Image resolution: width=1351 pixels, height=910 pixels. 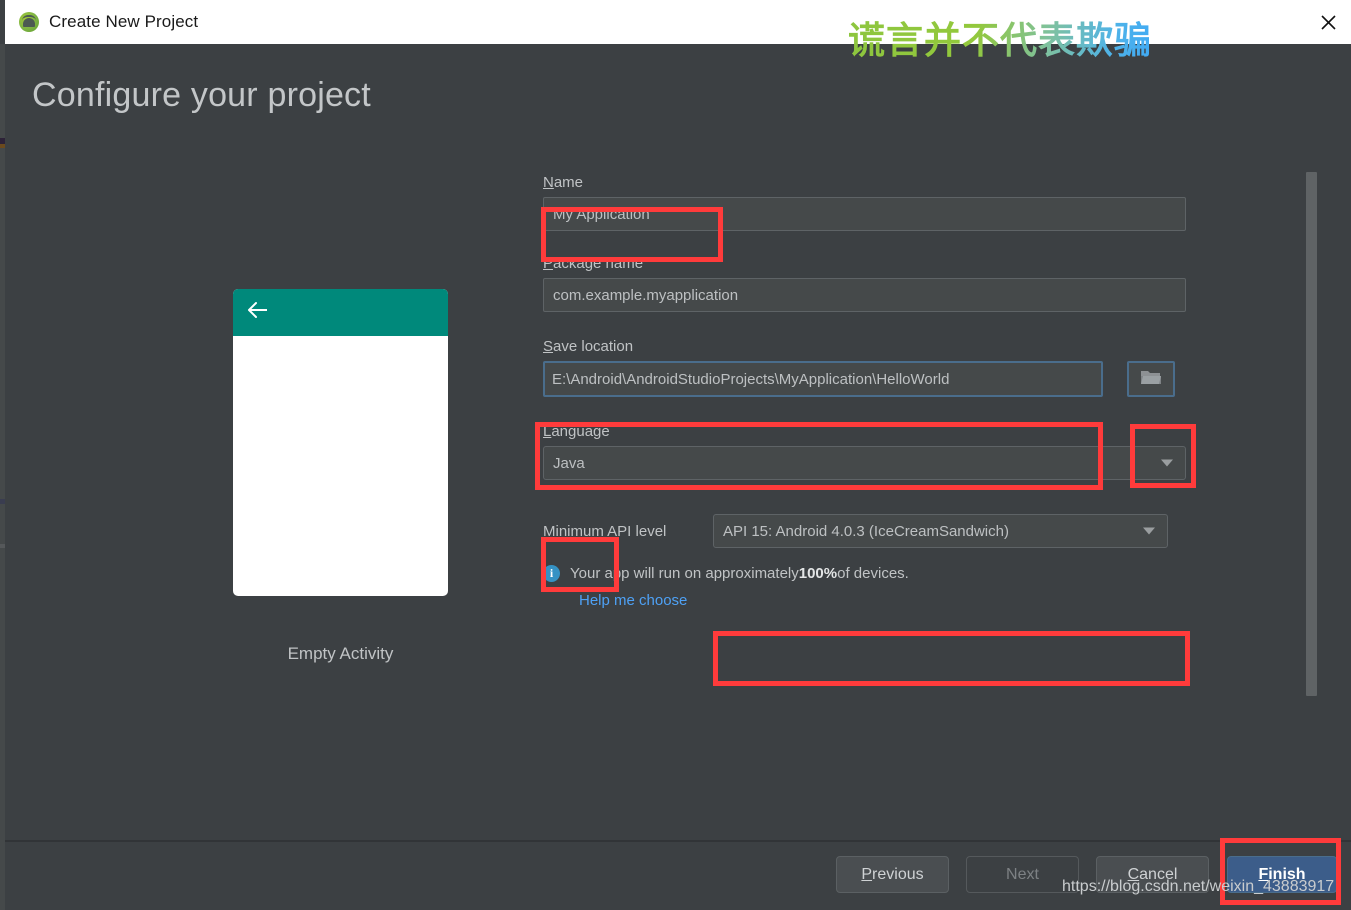 What do you see at coordinates (1282, 874) in the screenshot?
I see `finish-button: Finish` at bounding box center [1282, 874].